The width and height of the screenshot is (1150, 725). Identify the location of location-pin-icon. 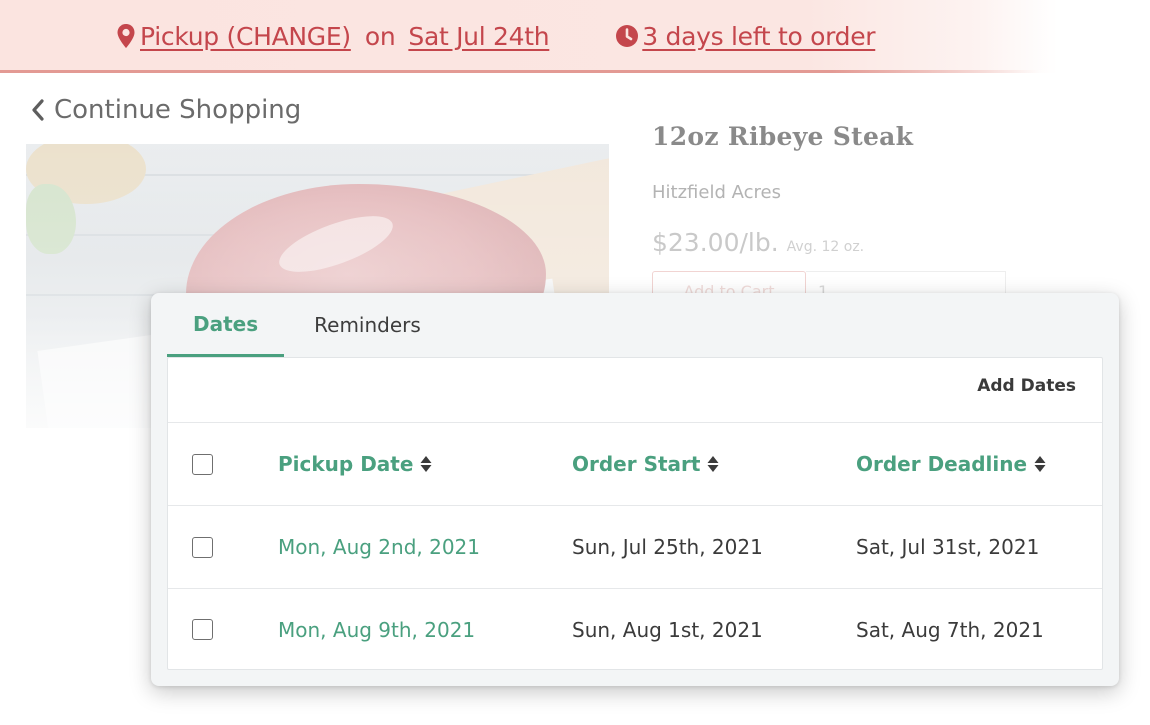
(126, 36).